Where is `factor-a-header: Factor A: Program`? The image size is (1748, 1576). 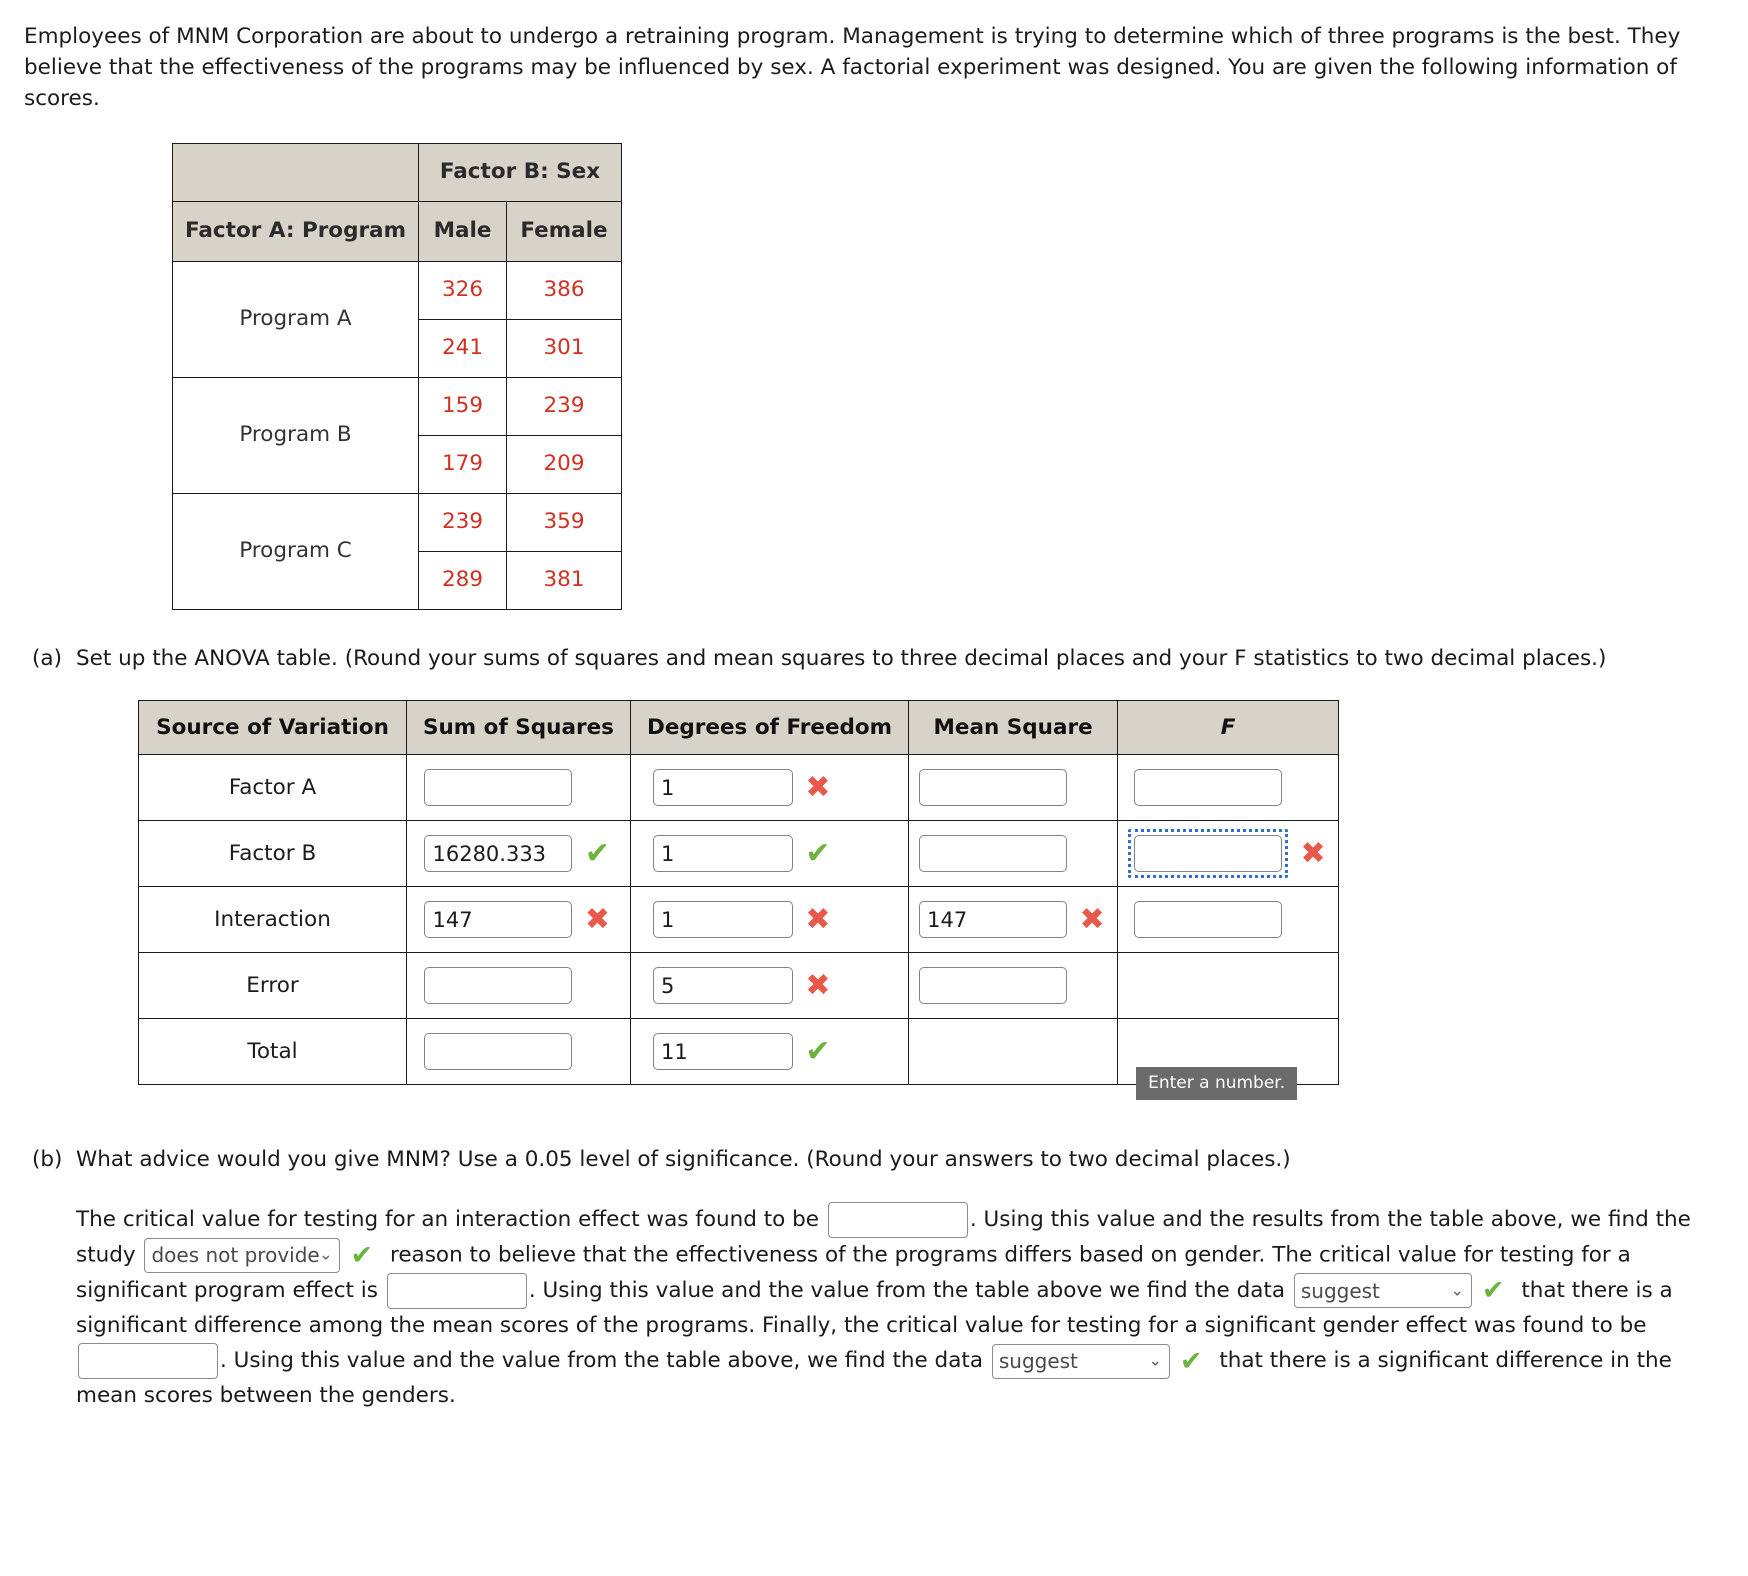
factor-a-header: Factor A: Program is located at coordinates (295, 231).